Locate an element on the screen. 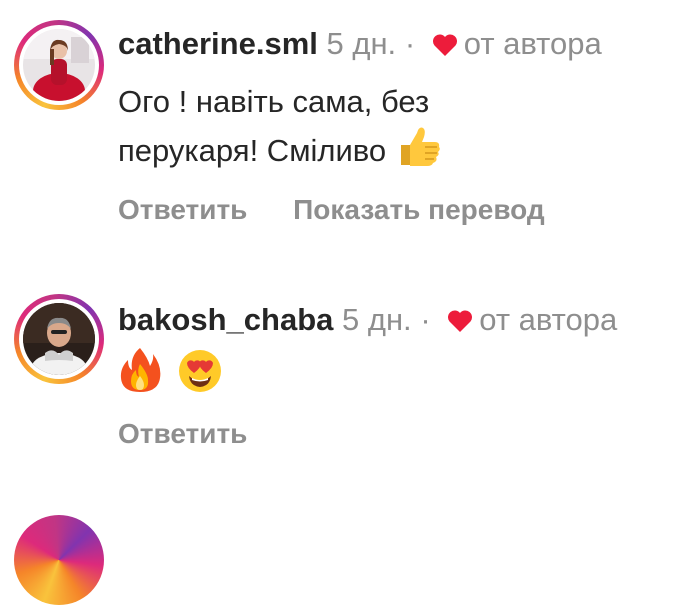 This screenshot has width=700, height=605. comment-text-line: Ого ! навіть сама, без is located at coordinates (274, 101).